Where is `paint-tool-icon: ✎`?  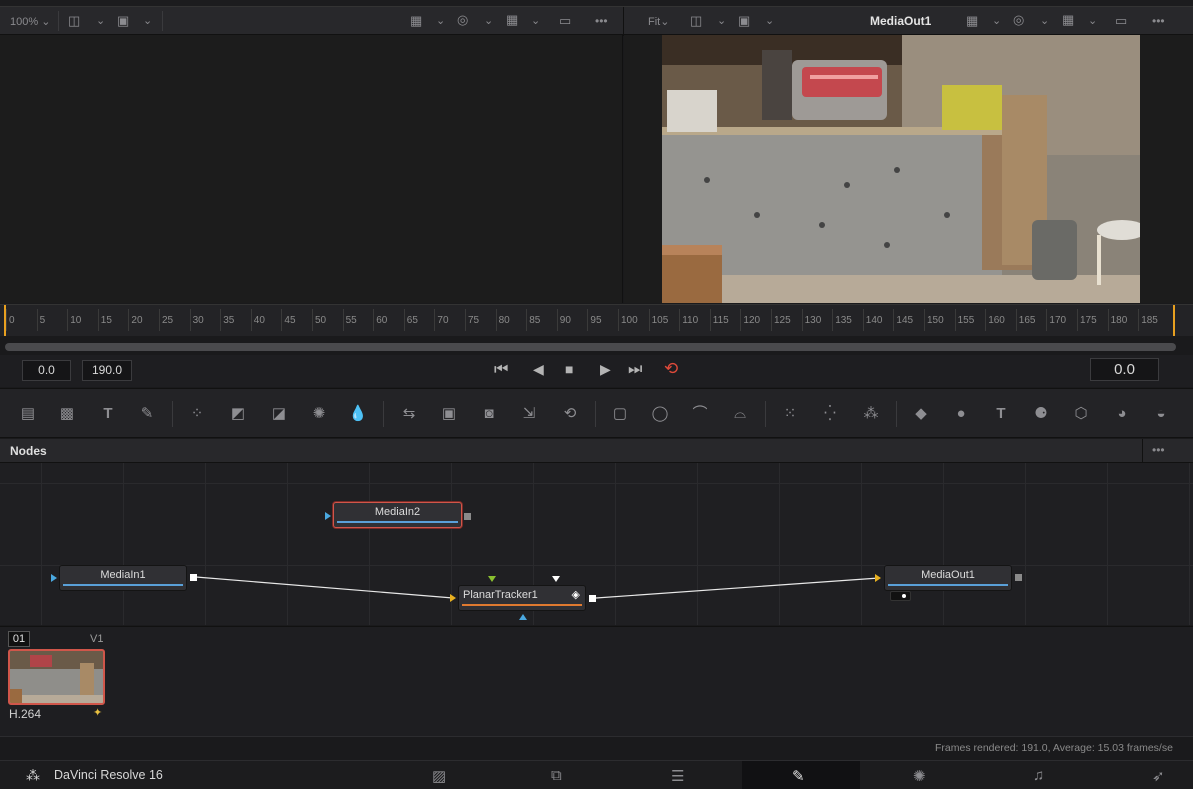 paint-tool-icon: ✎ is located at coordinates (147, 414).